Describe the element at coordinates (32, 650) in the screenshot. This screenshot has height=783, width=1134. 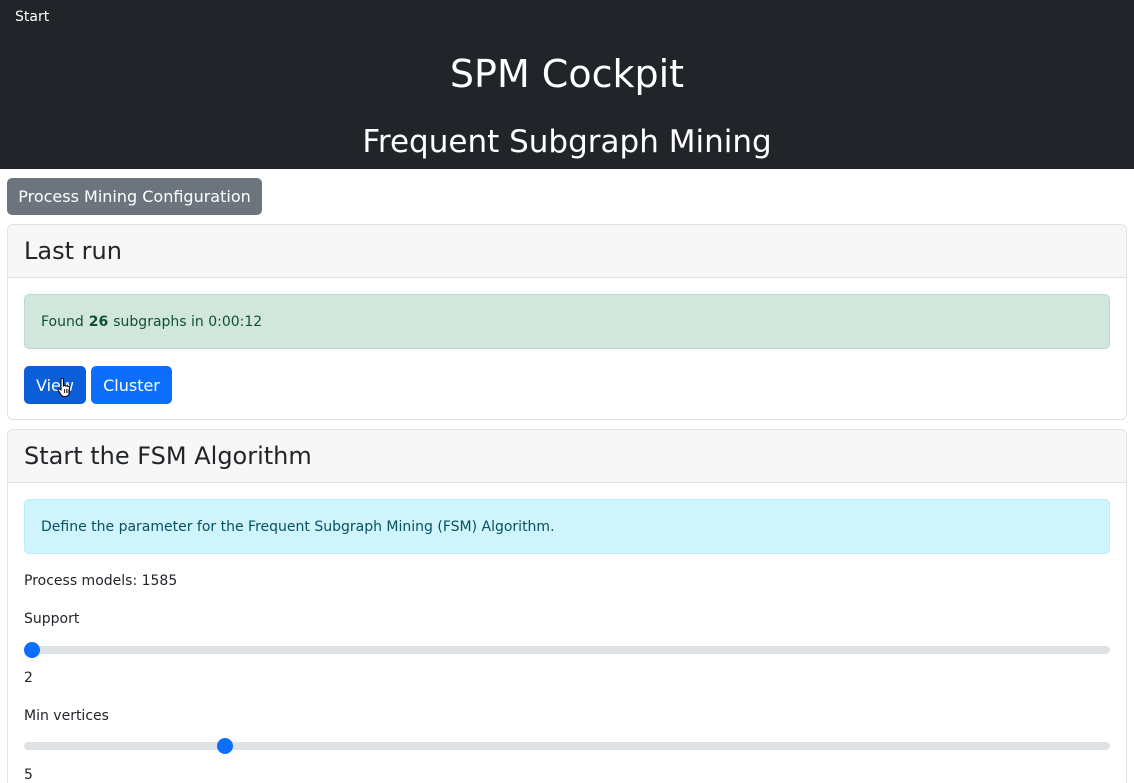
I see `support-slider-thumb` at that location.